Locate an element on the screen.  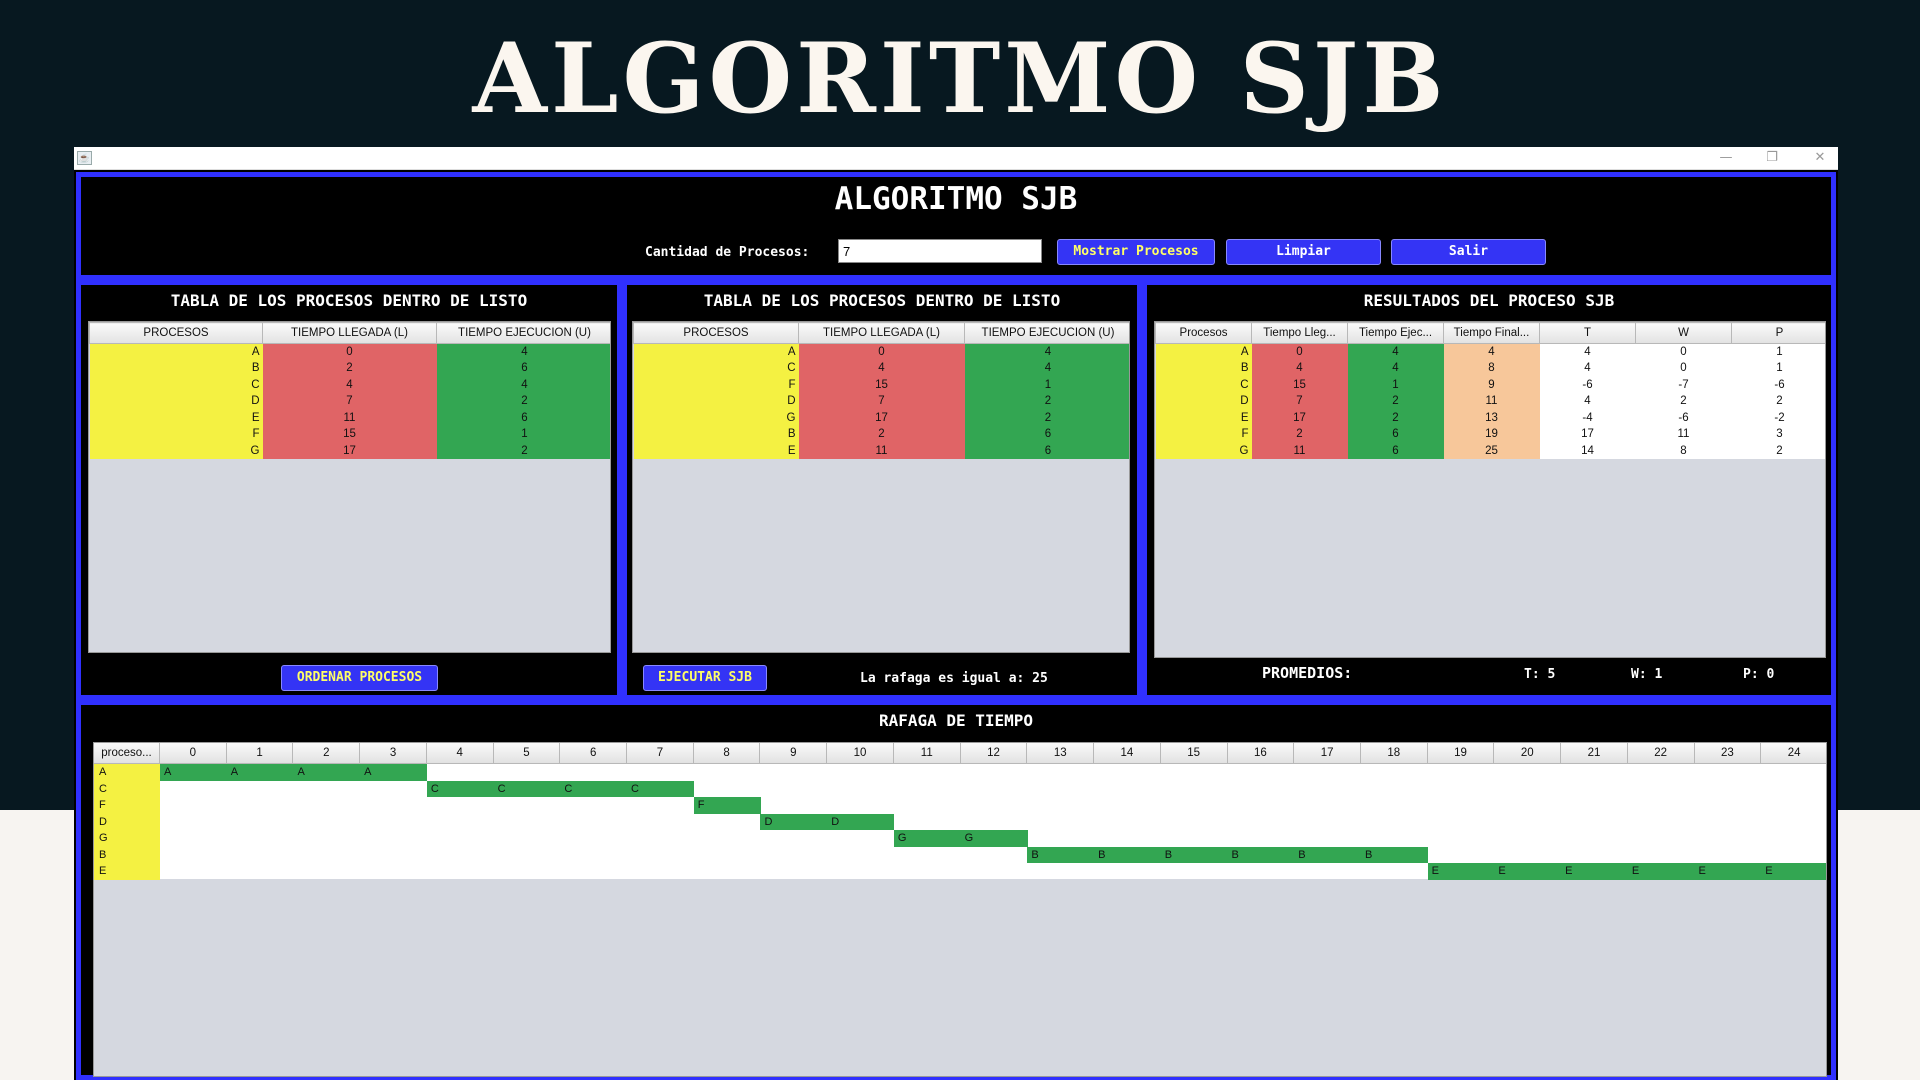
table-cell: -7 is located at coordinates (1683, 384).